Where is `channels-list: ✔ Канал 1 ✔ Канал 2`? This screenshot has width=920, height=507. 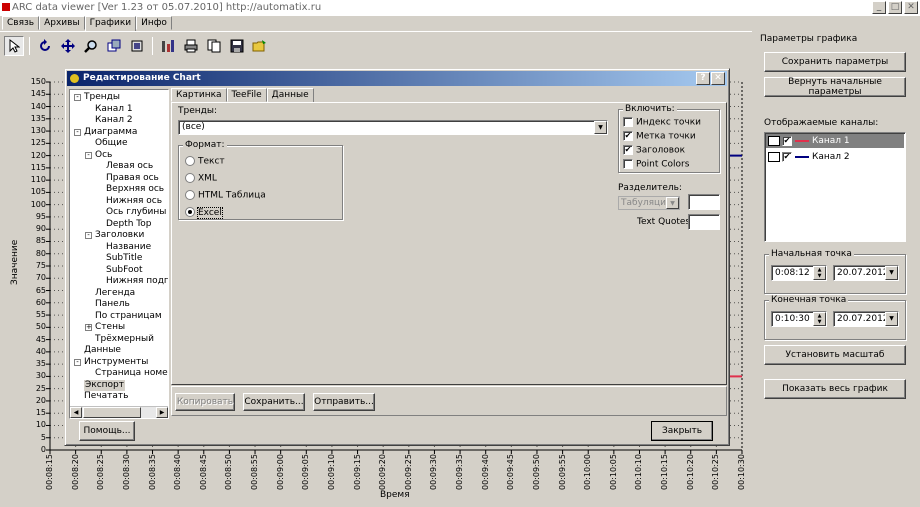
channels-list: ✔ Канал 1 ✔ Канал 2 is located at coordinates (835, 187).